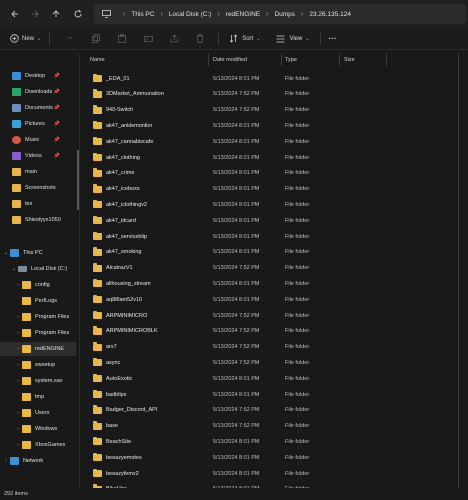  What do you see at coordinates (38, 204) in the screenshot?
I see `sidebar-item-tex: tex` at bounding box center [38, 204].